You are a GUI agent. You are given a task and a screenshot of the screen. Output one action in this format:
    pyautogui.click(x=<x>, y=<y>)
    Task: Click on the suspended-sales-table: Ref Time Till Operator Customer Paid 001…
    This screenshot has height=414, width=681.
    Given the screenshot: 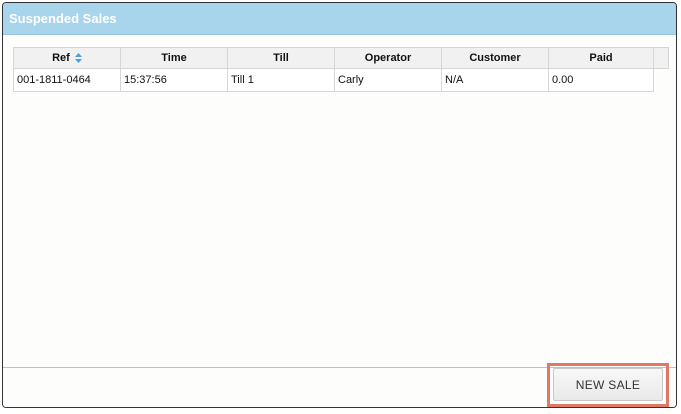 What is the action you would take?
    pyautogui.click(x=341, y=69)
    